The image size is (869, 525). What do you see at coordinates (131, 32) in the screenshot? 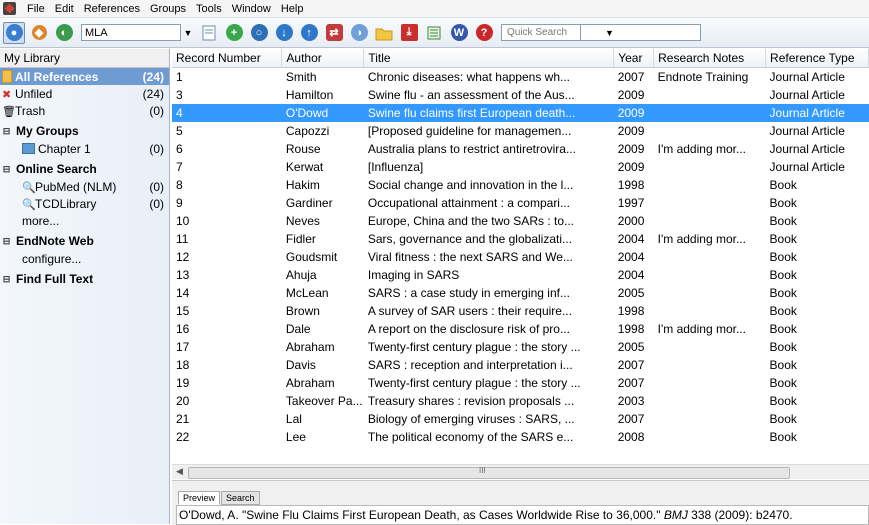
I see `output-style-select: MLA` at bounding box center [131, 32].